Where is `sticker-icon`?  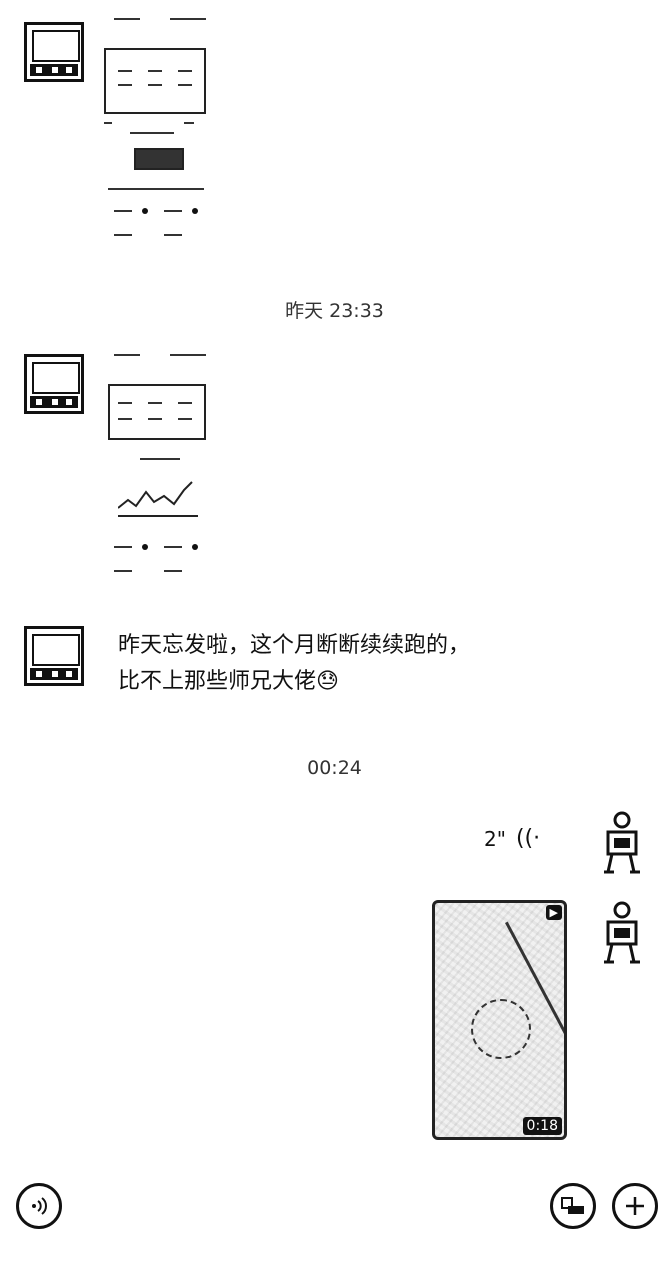 sticker-icon is located at coordinates (573, 1206).